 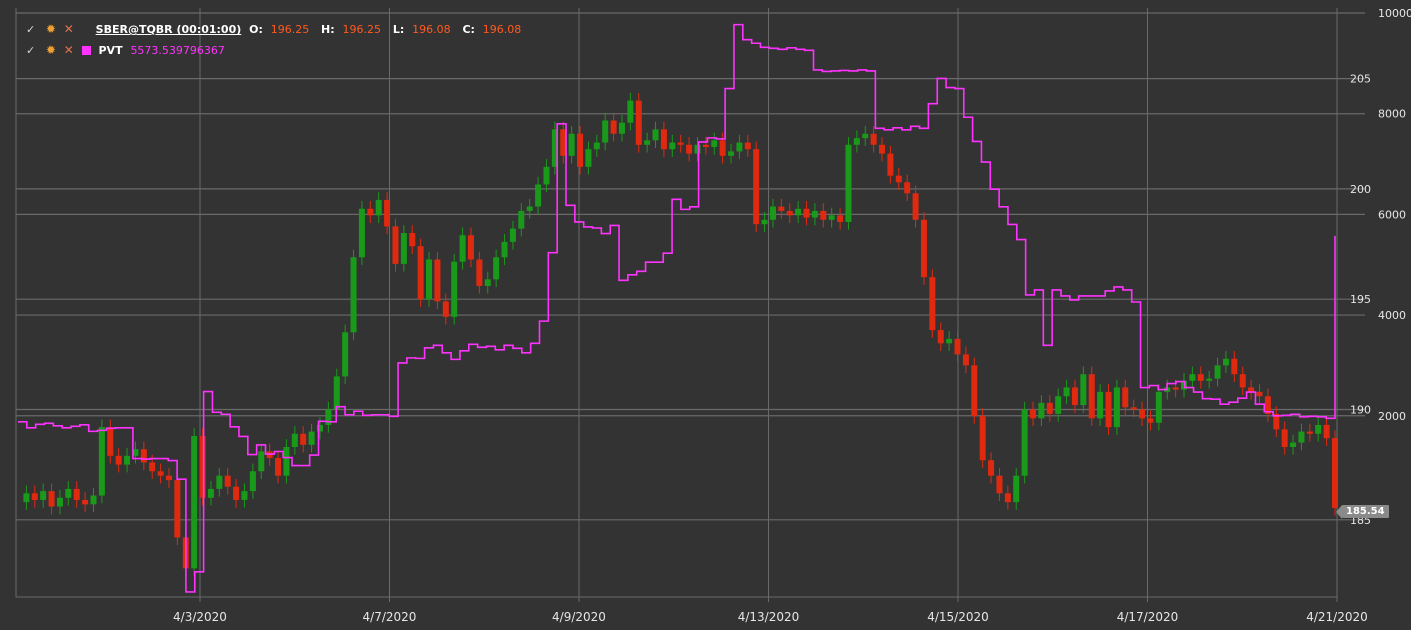 What do you see at coordinates (1362, 512) in the screenshot?
I see `last-price-badge: 185.54` at bounding box center [1362, 512].